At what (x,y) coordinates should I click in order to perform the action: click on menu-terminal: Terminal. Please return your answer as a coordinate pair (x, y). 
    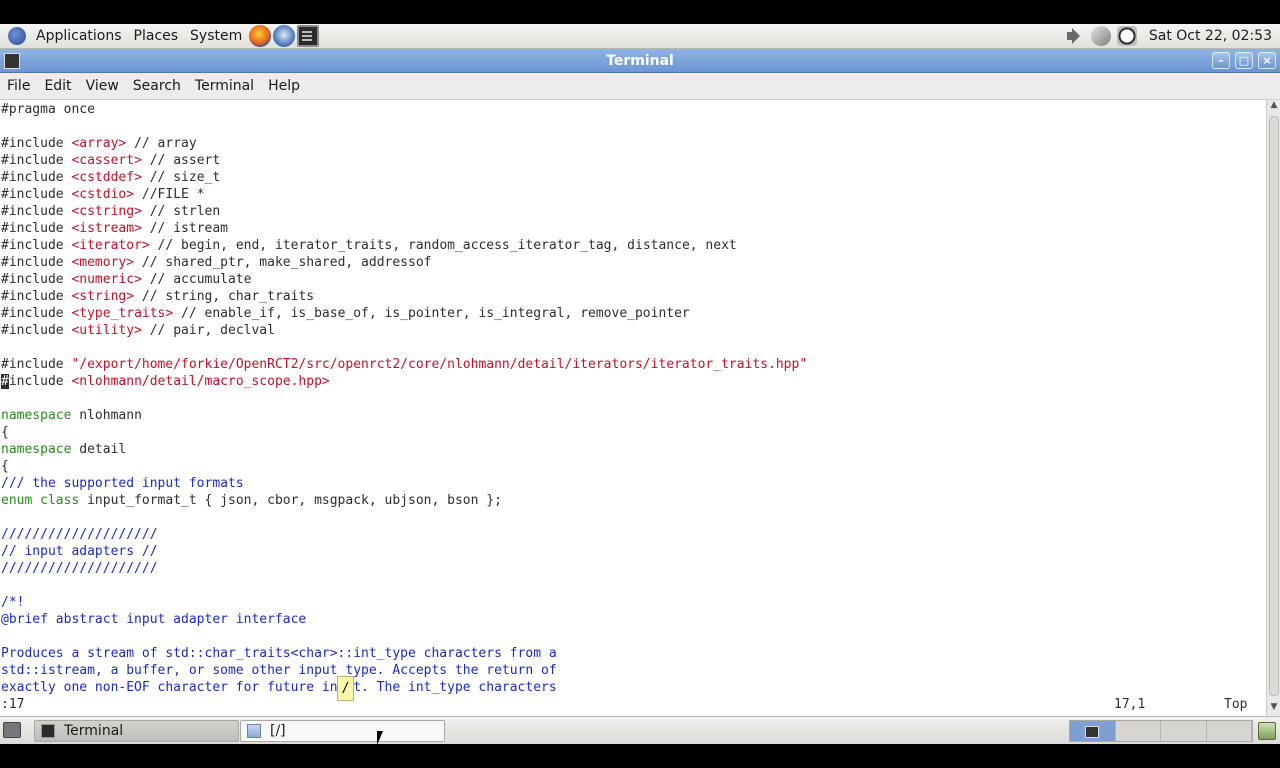
    Looking at the image, I should click on (224, 86).